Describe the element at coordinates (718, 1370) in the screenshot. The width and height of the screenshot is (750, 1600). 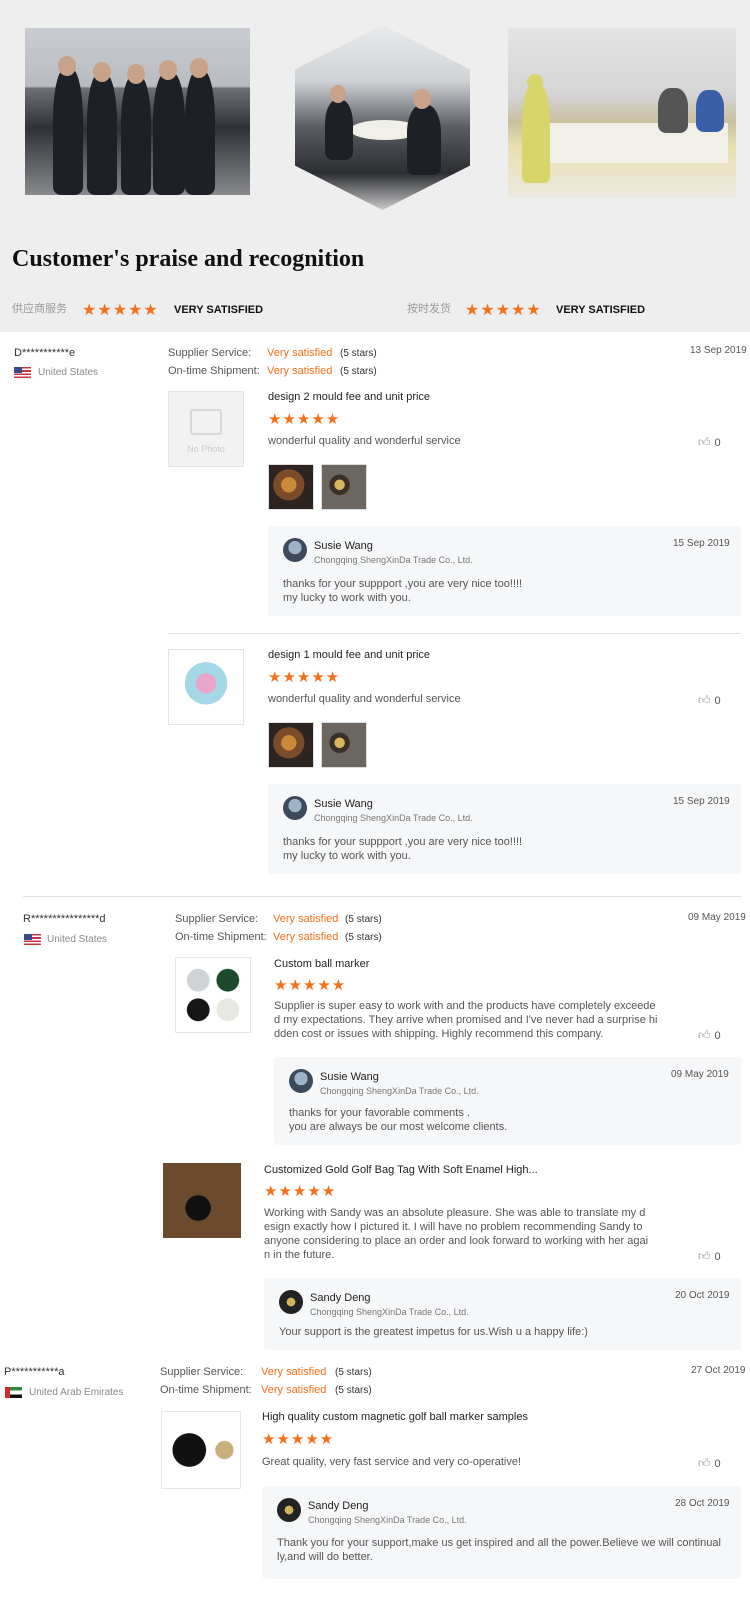
I see `review-date: 27 Oct 2019` at that location.